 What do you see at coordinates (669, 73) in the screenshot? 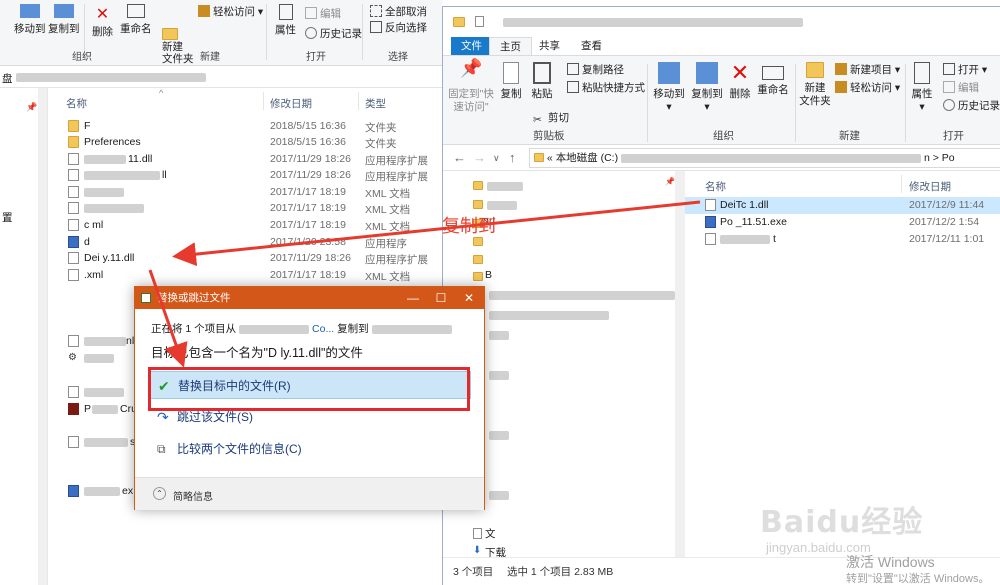
I see `move-icon` at bounding box center [669, 73].